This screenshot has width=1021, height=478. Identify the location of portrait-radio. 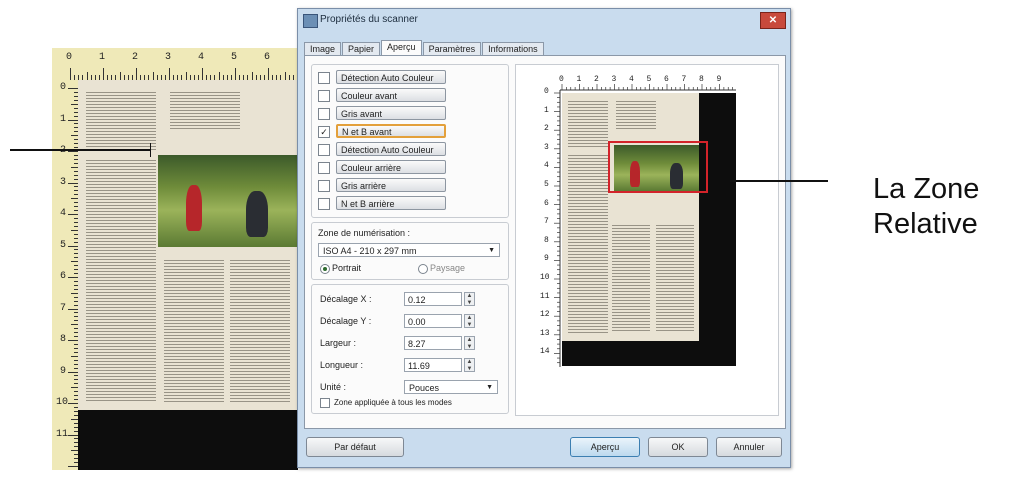
(325, 269).